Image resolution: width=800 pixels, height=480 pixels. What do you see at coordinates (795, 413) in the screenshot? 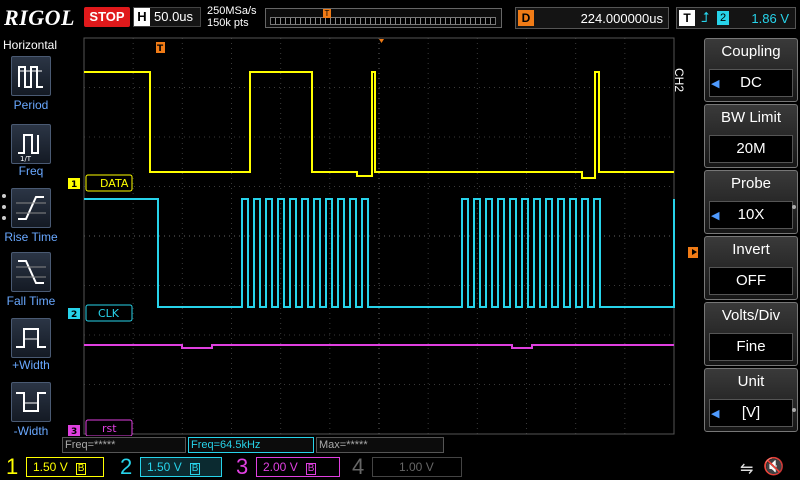
I see `menu-page-dots-right-bottom` at bounding box center [795, 413].